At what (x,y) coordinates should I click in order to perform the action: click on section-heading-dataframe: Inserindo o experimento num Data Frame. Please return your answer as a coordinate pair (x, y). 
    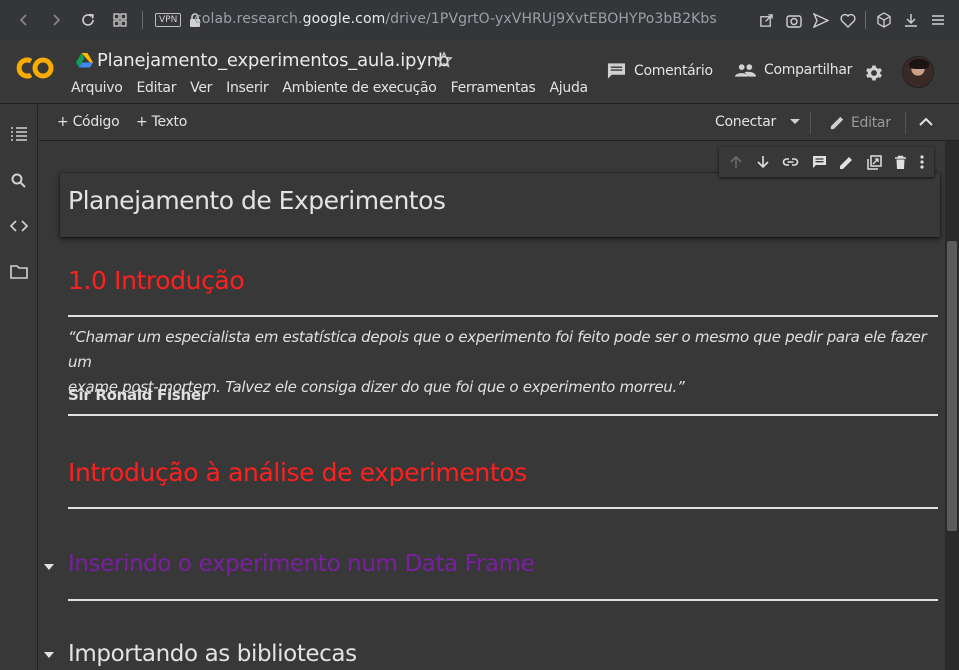
    Looking at the image, I should click on (301, 564).